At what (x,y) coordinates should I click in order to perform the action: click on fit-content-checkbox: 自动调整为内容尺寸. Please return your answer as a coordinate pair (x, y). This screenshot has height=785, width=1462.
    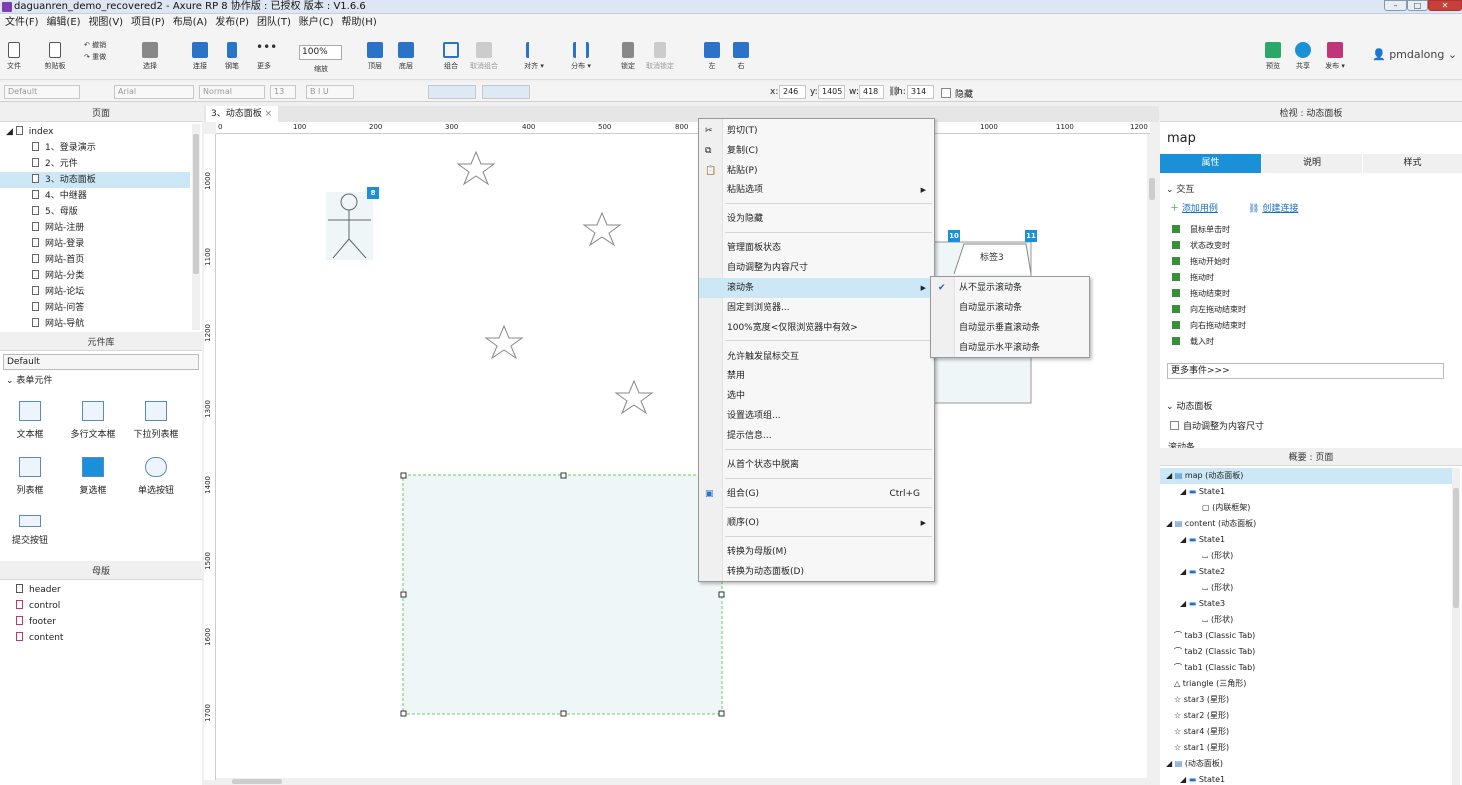
    Looking at the image, I should click on (1217, 425).